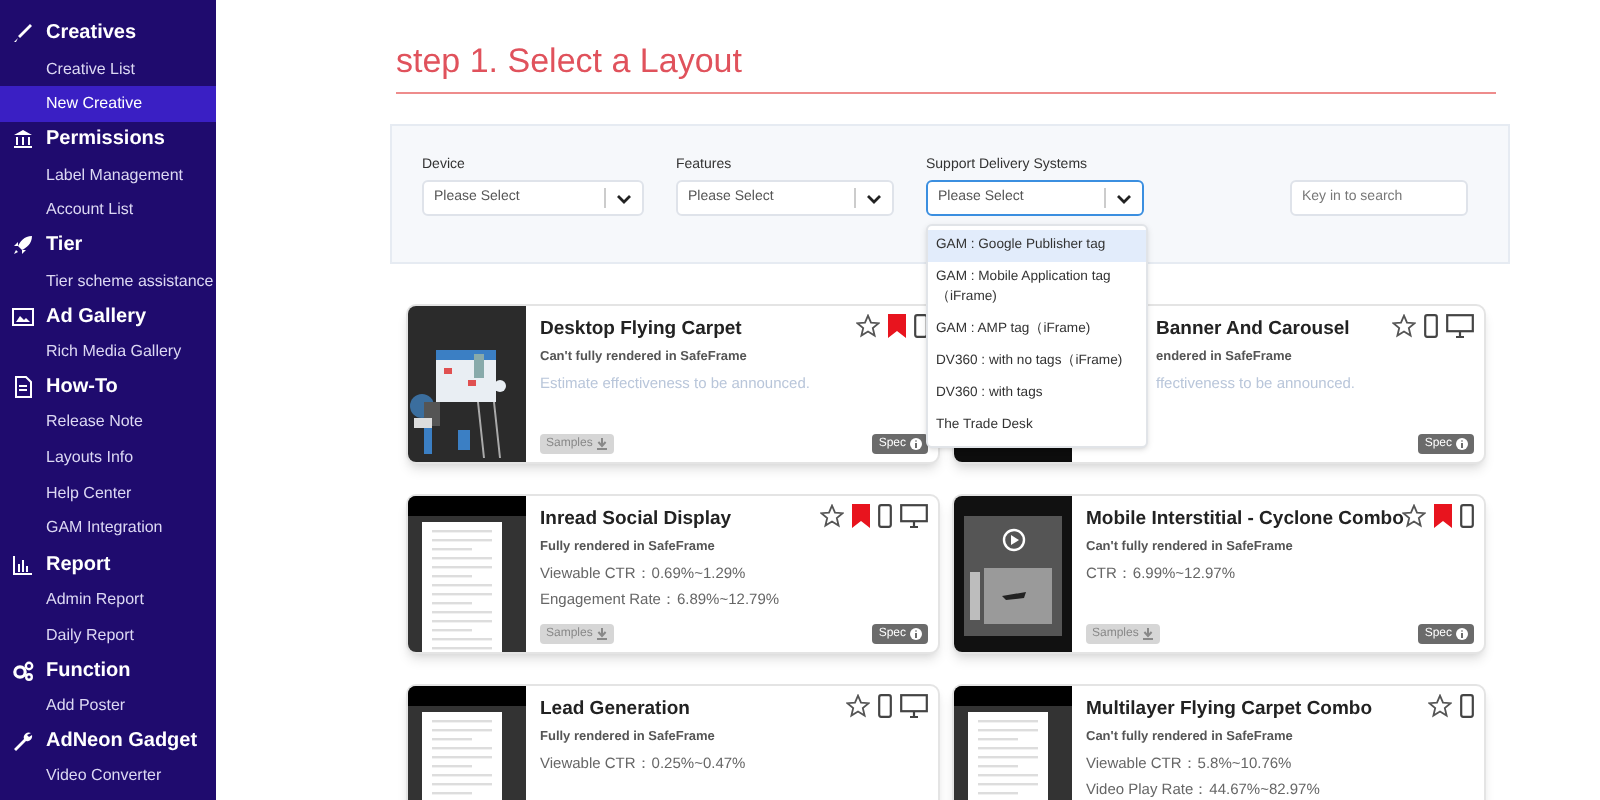 This screenshot has width=1600, height=800. I want to click on section-heading: Report, so click(78, 565).